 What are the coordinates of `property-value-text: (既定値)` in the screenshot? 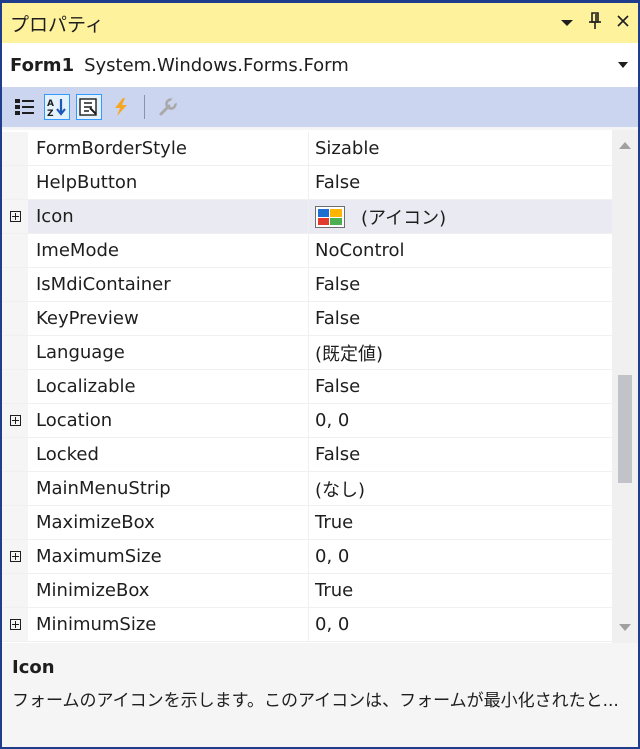 It's located at (349, 354).